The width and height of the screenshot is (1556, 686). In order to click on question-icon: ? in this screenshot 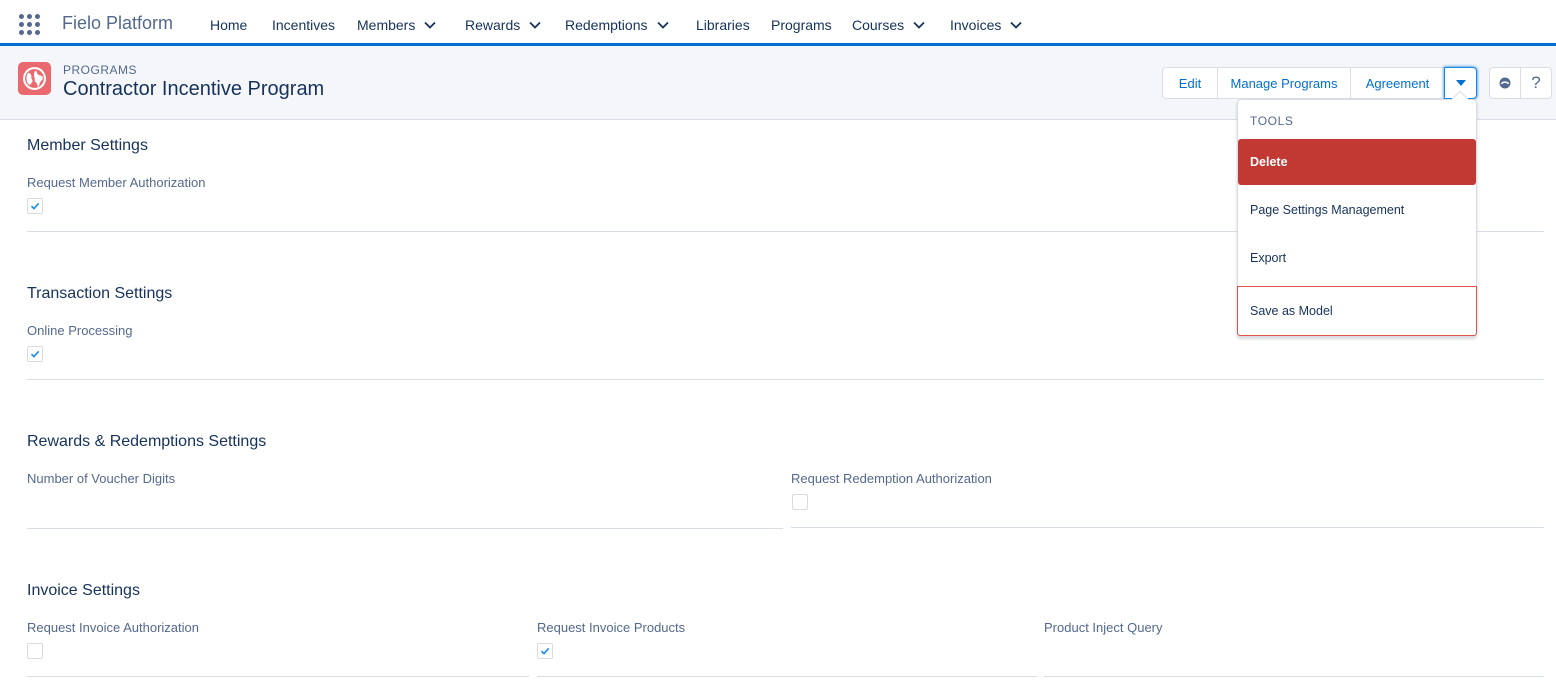, I will do `click(1536, 83)`.